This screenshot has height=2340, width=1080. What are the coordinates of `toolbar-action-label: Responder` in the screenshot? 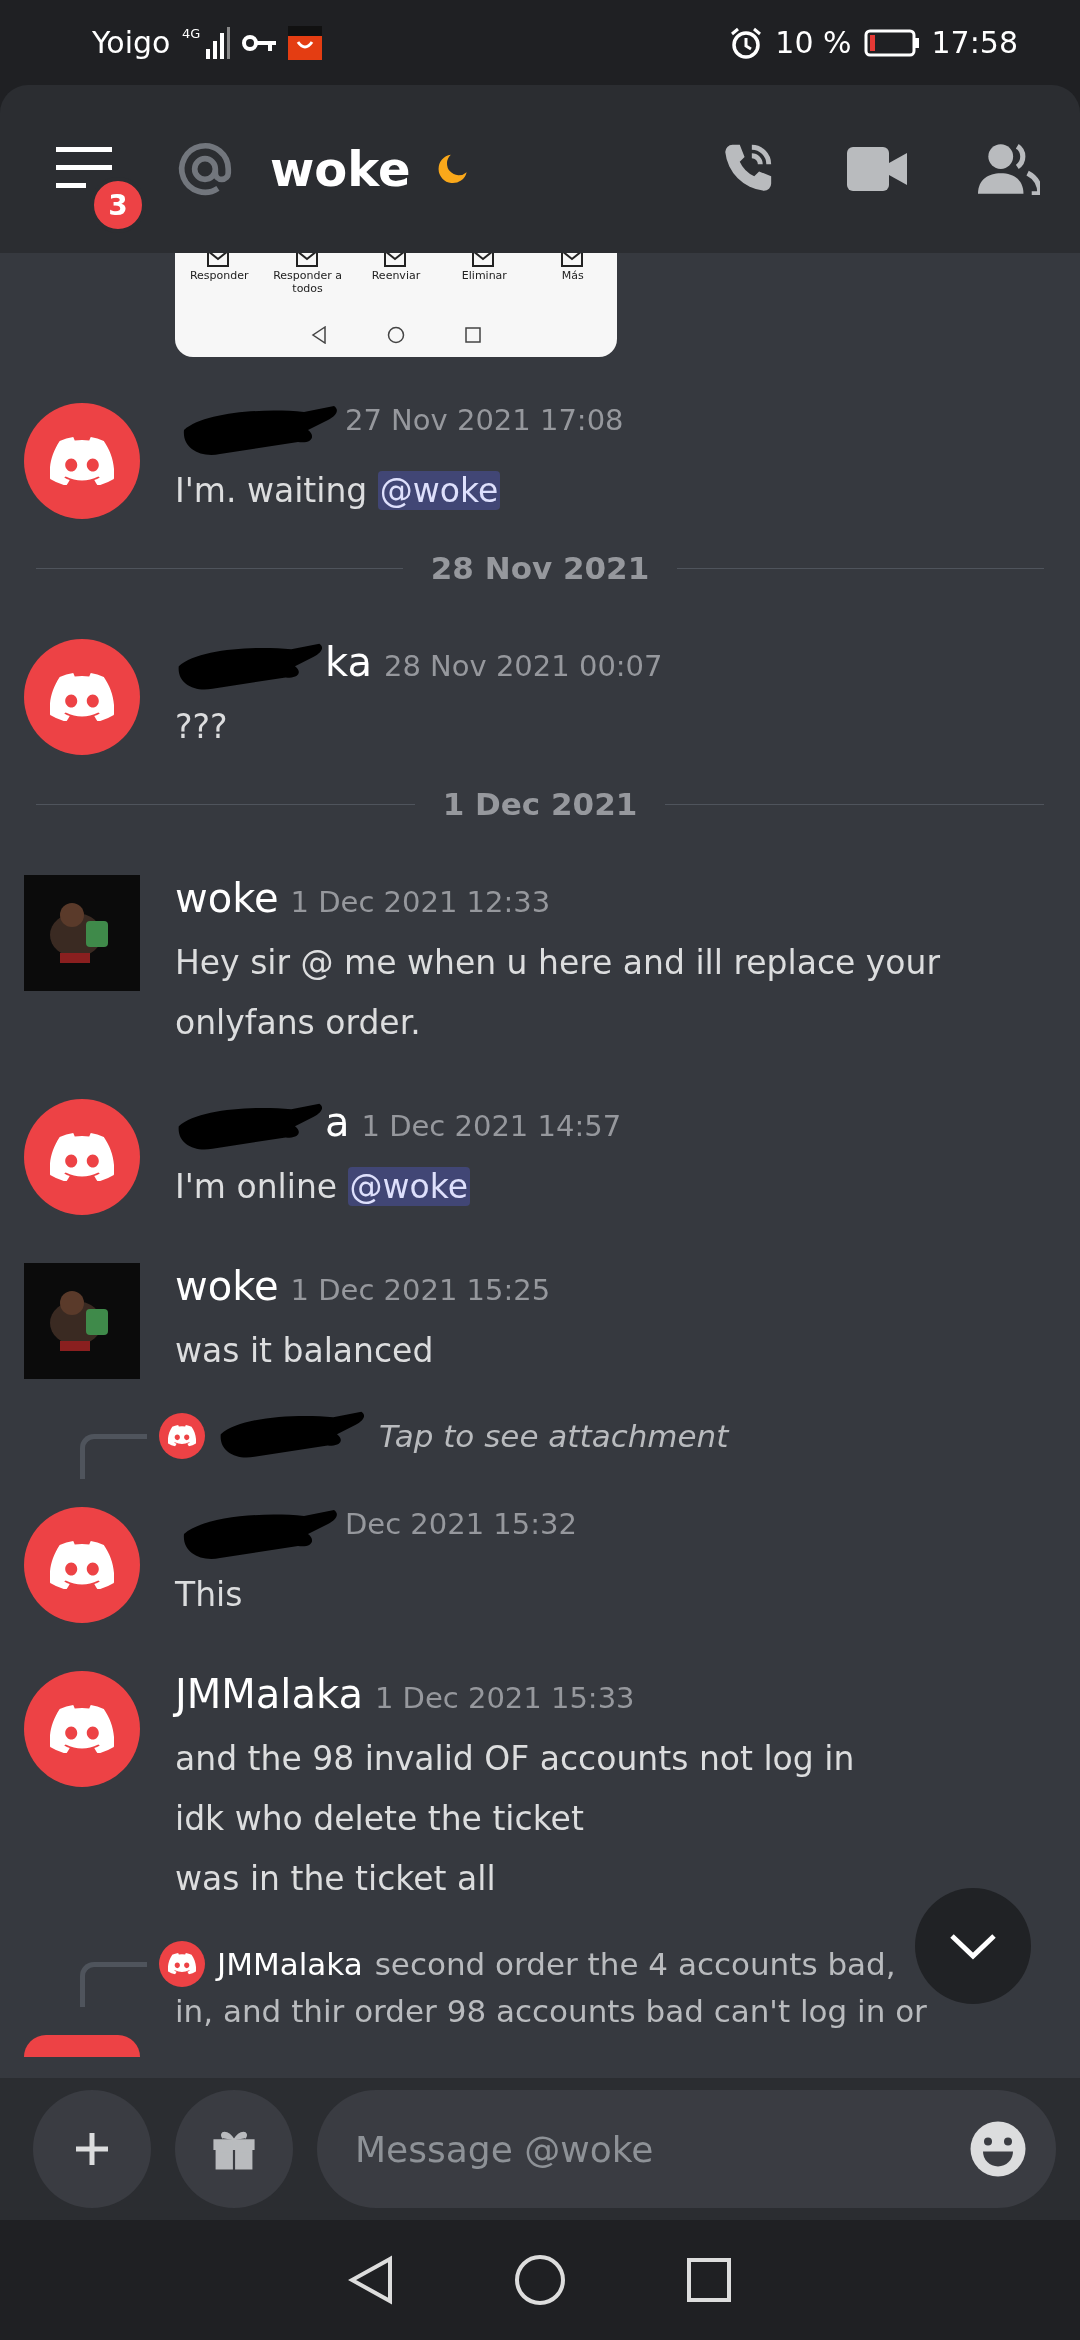 It's located at (219, 275).